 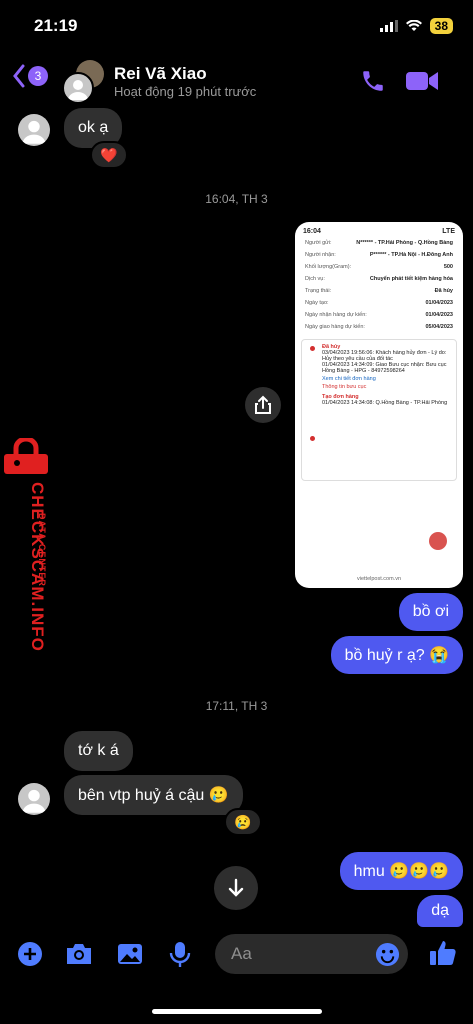 I want to click on plus-circle-icon, so click(x=30, y=954).